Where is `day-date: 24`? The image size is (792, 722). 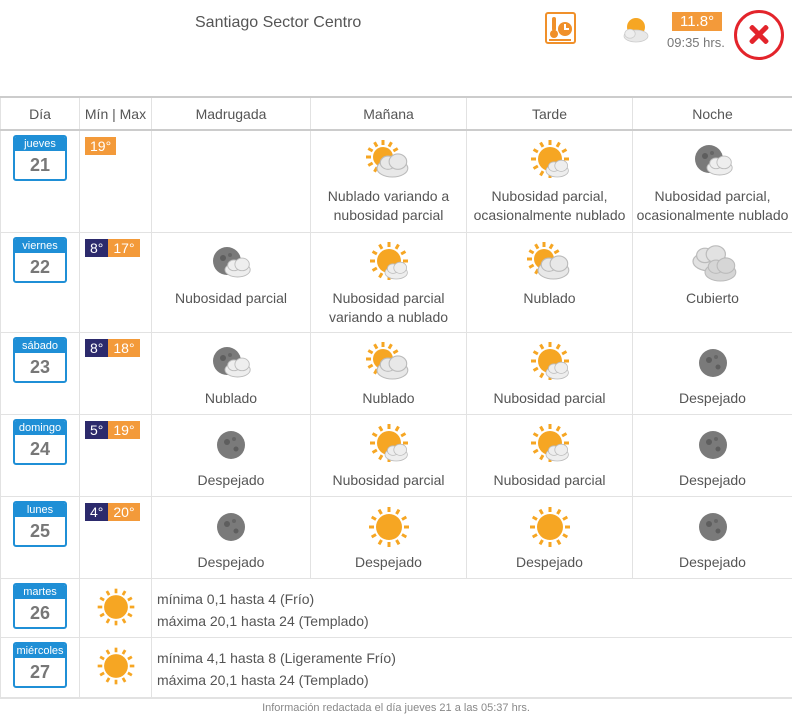
day-date: 24 is located at coordinates (40, 448).